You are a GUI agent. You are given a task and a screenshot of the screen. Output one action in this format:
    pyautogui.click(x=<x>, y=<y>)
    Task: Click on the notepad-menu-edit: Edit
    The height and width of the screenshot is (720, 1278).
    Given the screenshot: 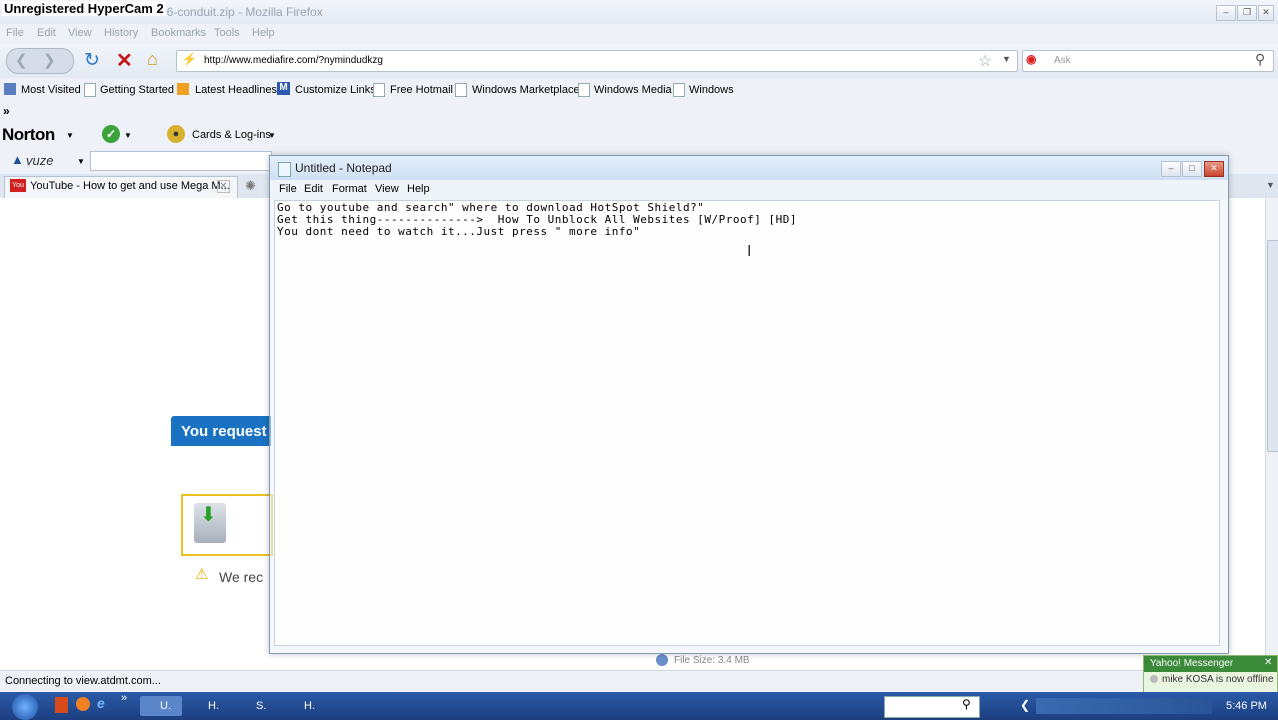 What is the action you would take?
    pyautogui.click(x=313, y=189)
    